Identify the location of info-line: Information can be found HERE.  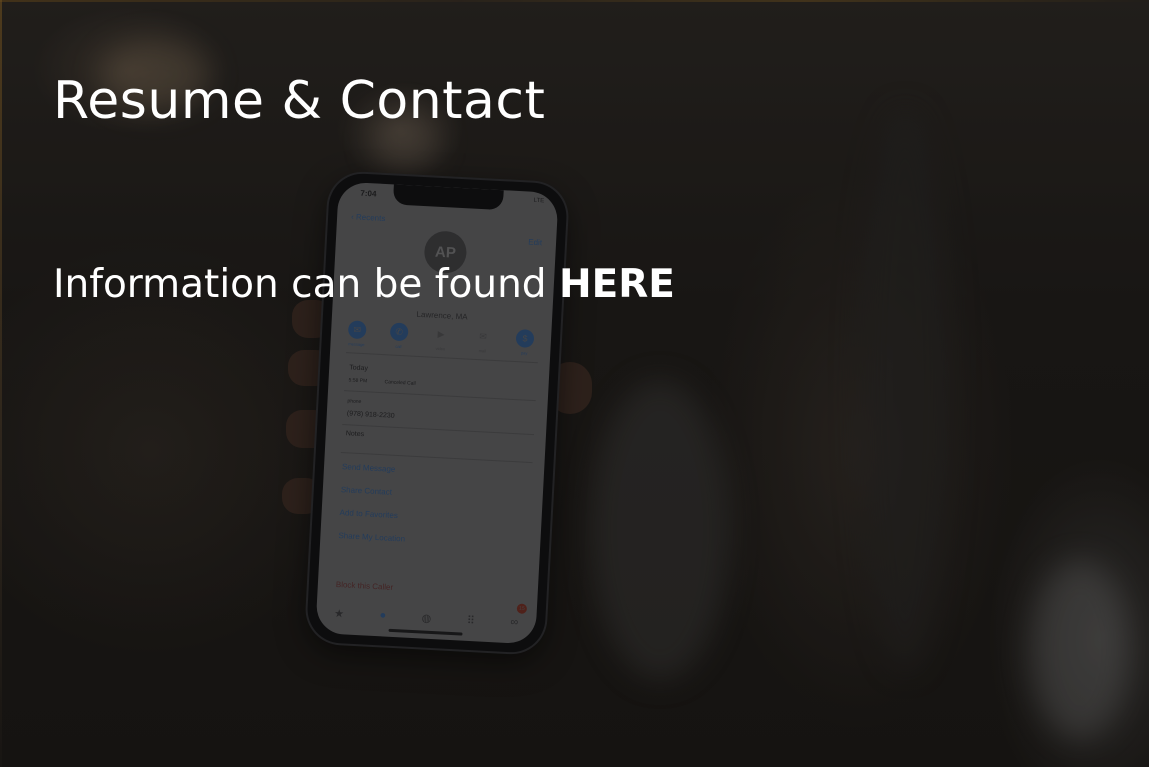
(364, 285).